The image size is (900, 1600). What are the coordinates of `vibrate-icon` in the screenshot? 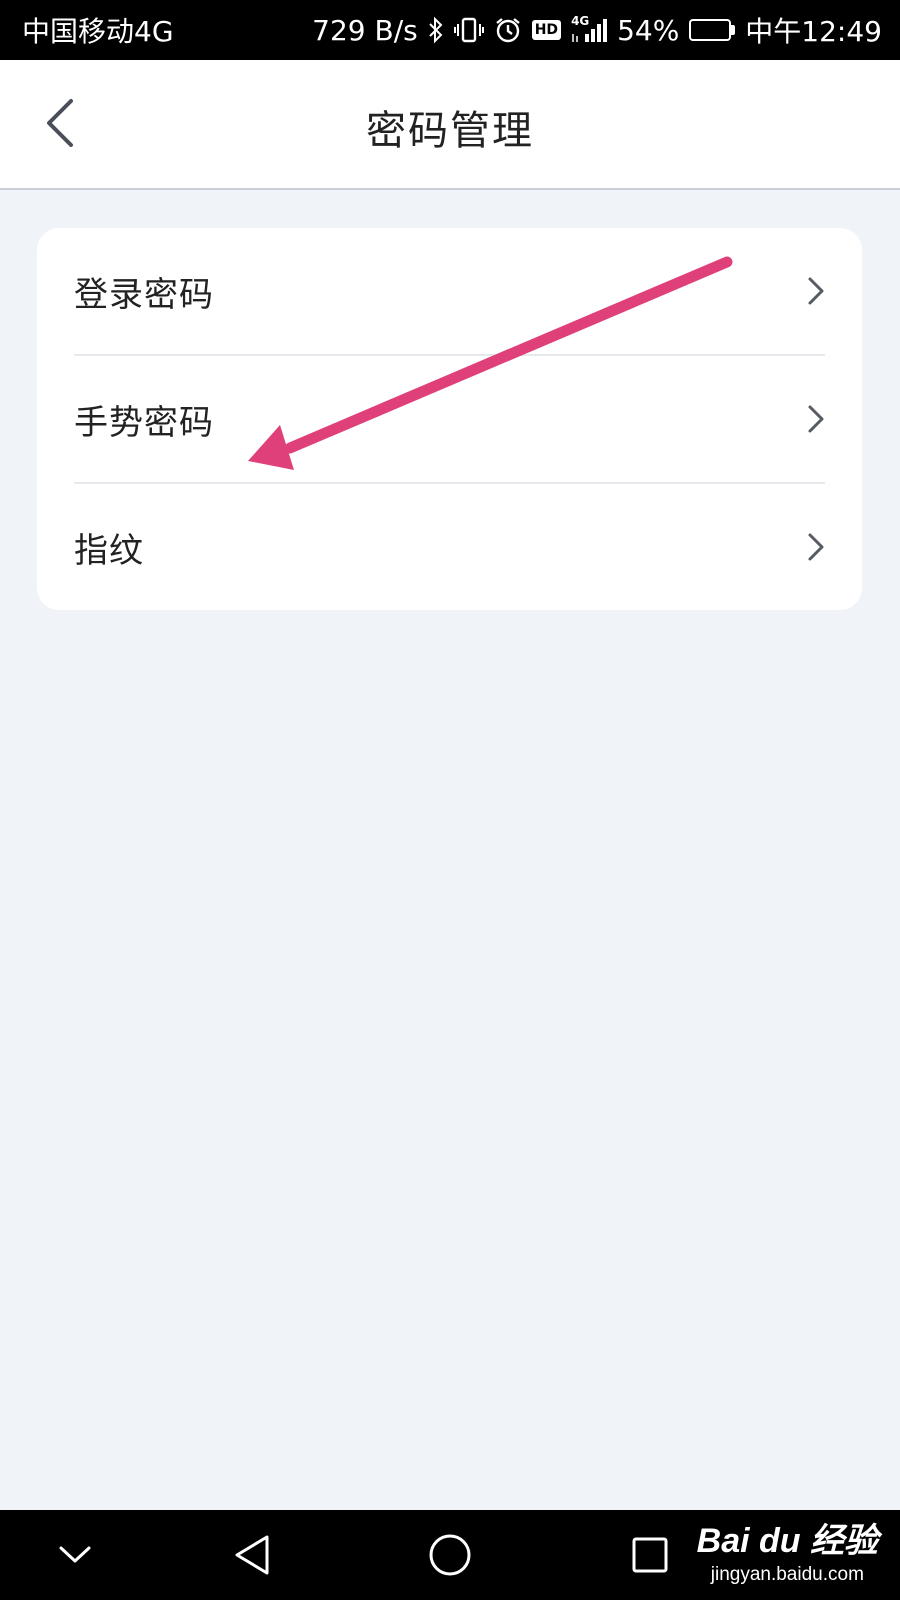 It's located at (468, 30).